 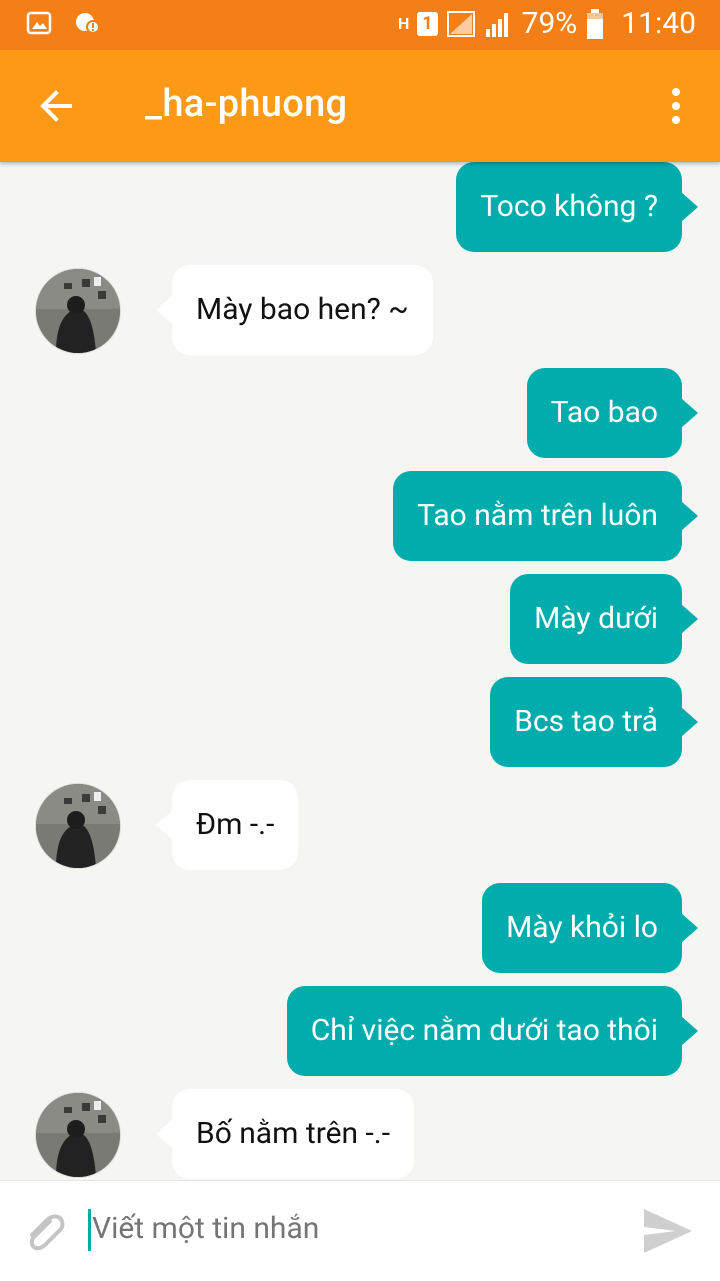 I want to click on network-type-indicator: H, so click(x=403, y=23).